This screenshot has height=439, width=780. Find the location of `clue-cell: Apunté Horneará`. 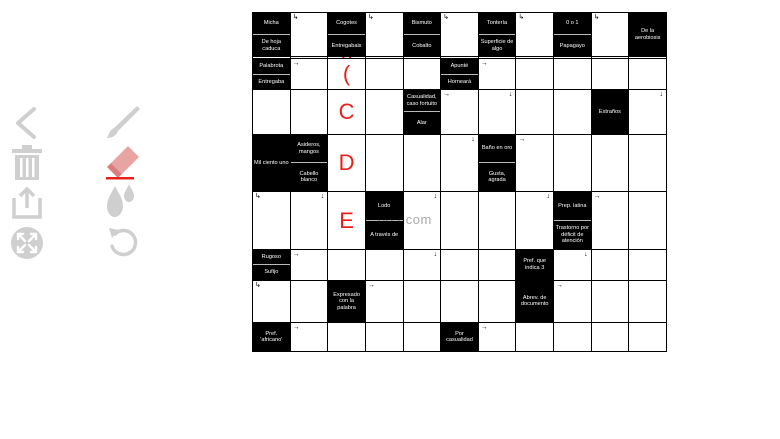

clue-cell: Apunté Horneará is located at coordinates (459, 74).